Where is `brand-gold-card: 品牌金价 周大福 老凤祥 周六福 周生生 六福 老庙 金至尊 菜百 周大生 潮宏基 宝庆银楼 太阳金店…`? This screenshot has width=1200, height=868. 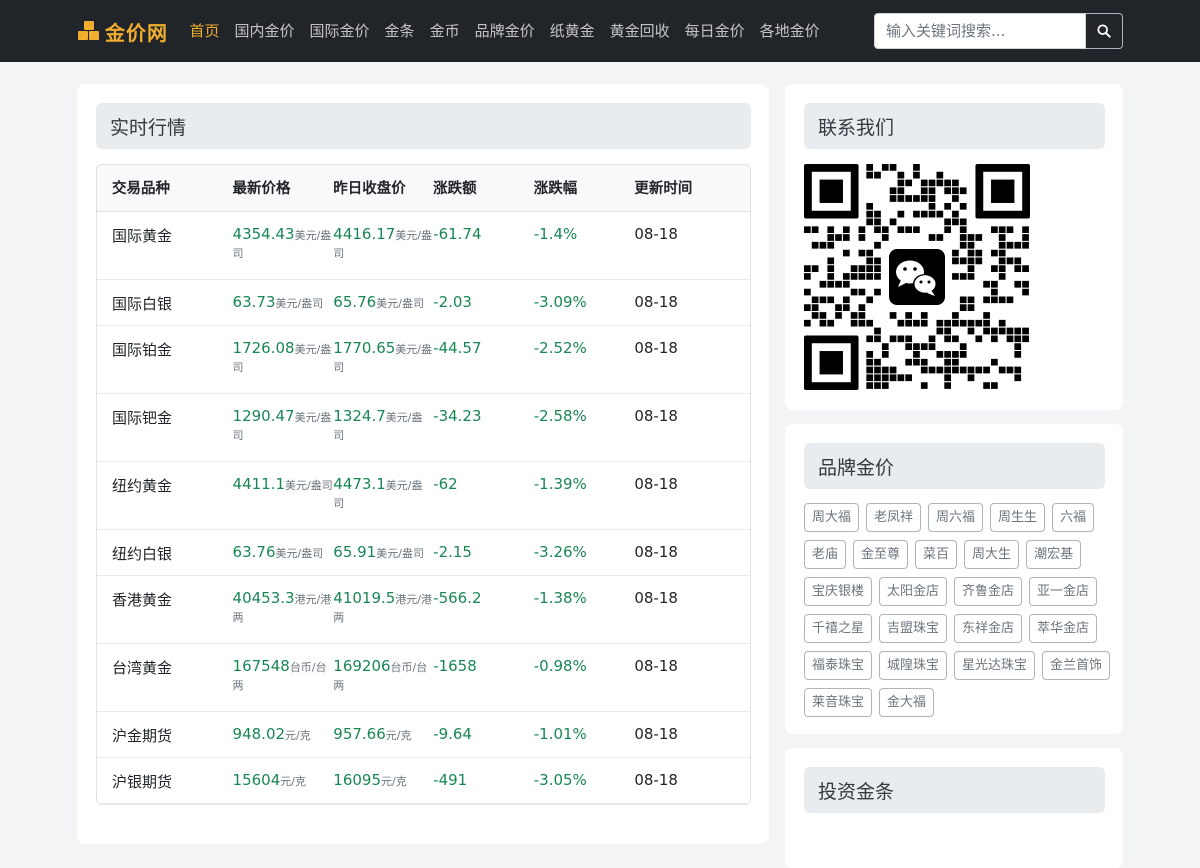 brand-gold-card: 品牌金价 周大福 老凤祥 周六福 周生生 六福 老庙 金至尊 菜百 周大生 潮宏基 宝庆银楼 太阳金店… is located at coordinates (954, 579).